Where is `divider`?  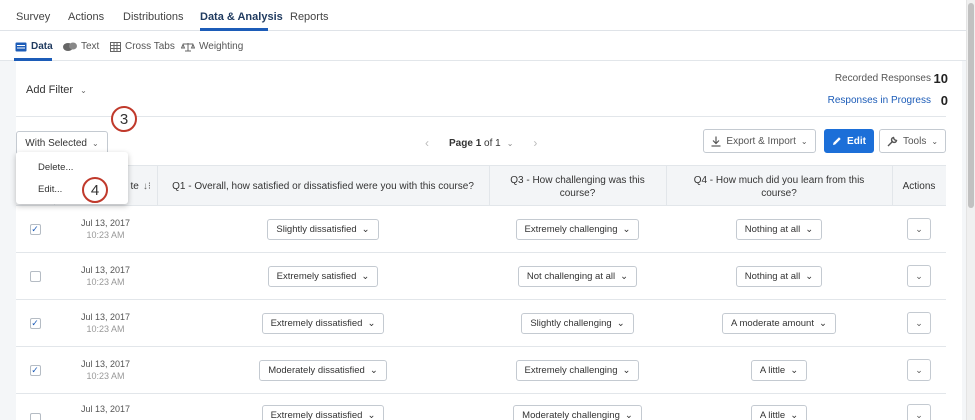 divider is located at coordinates (481, 116).